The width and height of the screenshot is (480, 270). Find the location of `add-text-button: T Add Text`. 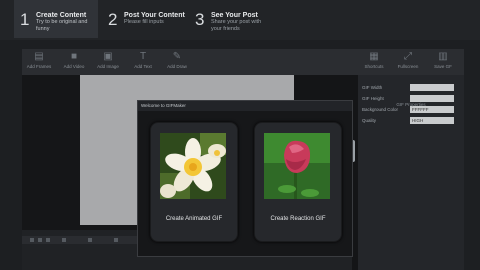

add-text-button: T Add Text is located at coordinates (143, 62).